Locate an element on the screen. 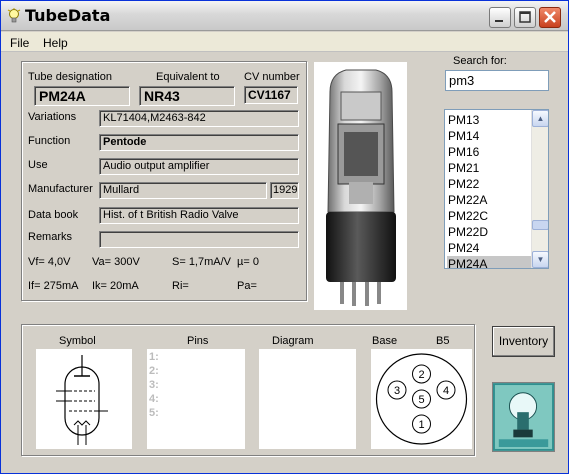 Image resolution: width=569 pixels, height=474 pixels. vf-value: Vf= 4,0V is located at coordinates (49, 262).